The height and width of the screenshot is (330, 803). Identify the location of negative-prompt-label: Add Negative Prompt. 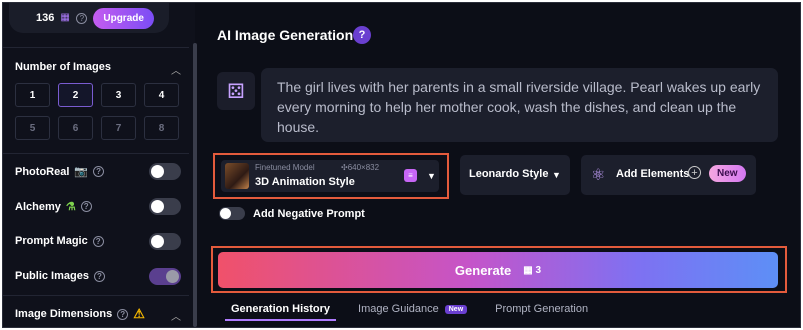
(309, 213).